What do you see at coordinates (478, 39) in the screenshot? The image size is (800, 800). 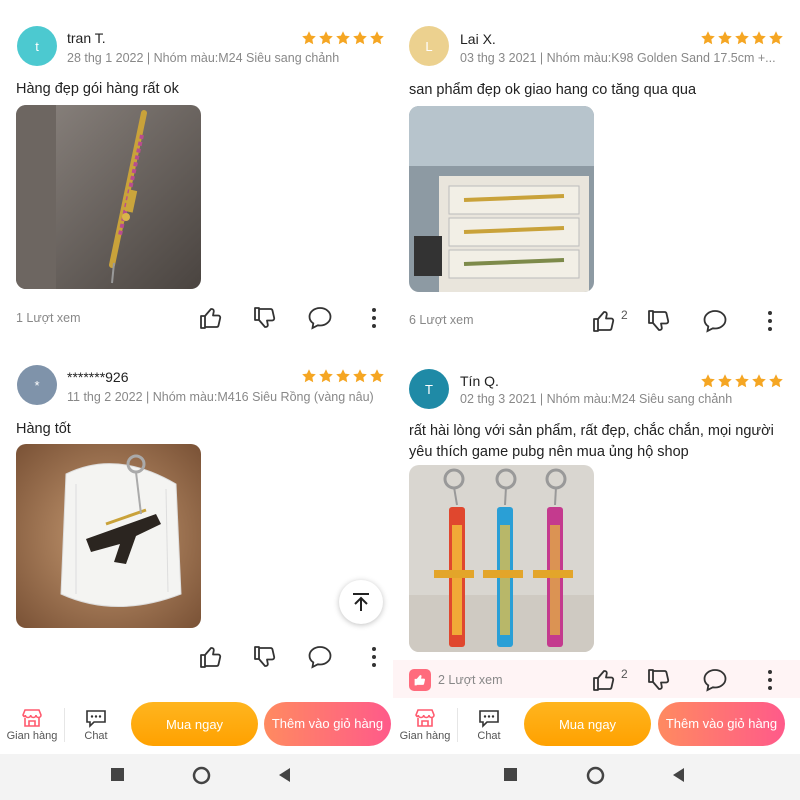 I see `reviewer-name: Lai X.` at bounding box center [478, 39].